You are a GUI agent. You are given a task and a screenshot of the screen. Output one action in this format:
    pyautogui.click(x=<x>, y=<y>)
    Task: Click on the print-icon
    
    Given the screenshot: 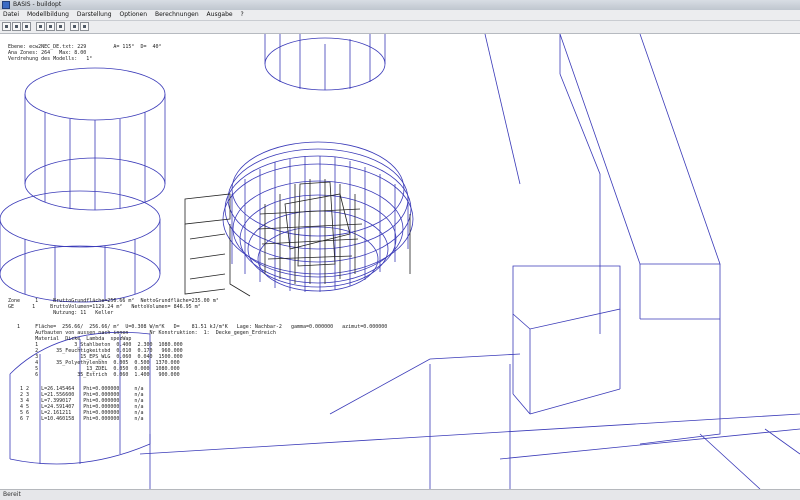 What is the action you would take?
    pyautogui.click(x=74, y=26)
    